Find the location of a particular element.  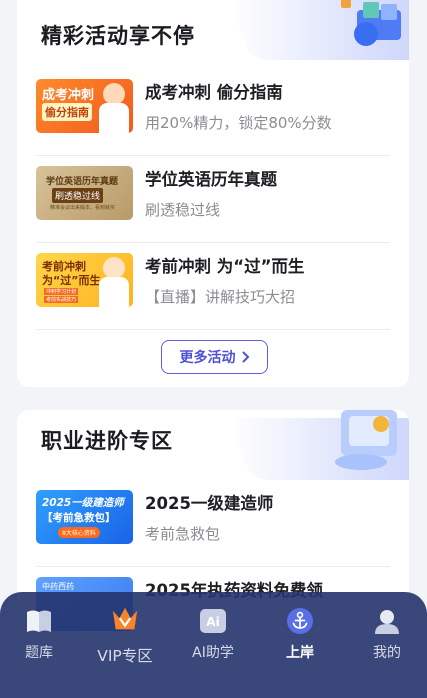

activities-header: 精彩活动享不停 is located at coordinates (213, 35).